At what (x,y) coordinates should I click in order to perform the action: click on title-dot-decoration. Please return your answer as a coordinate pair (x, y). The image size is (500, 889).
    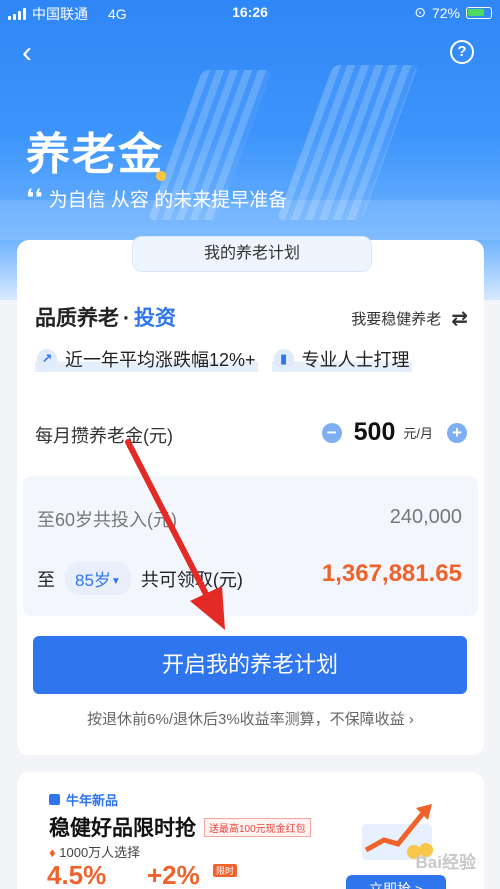
    Looking at the image, I should click on (161, 176).